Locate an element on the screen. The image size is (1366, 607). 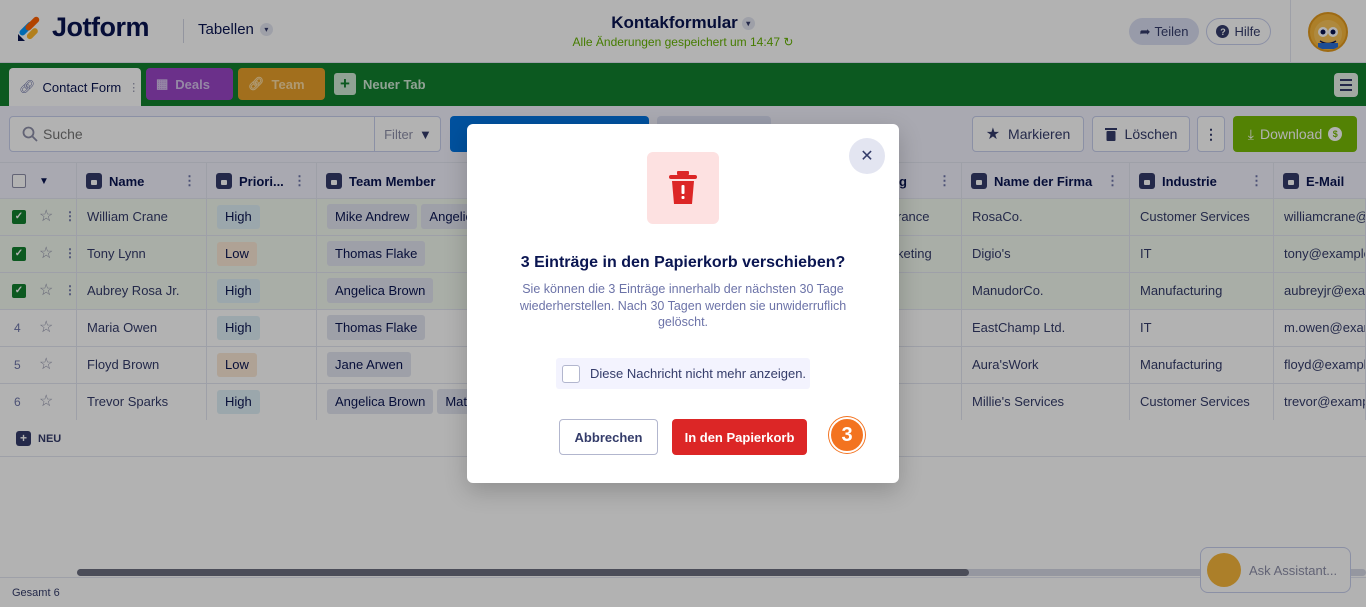
step-number-badge: 3 is located at coordinates (847, 435).